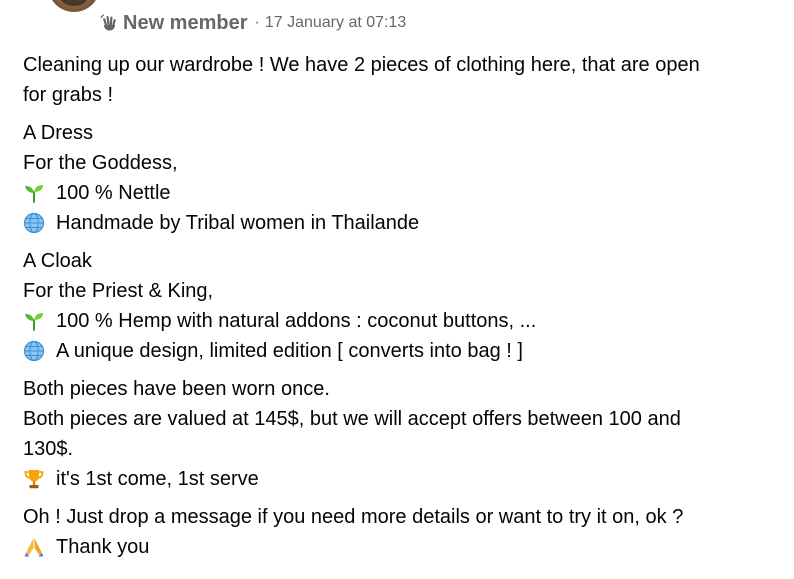 This screenshot has height=579, width=794. What do you see at coordinates (404, 163) in the screenshot?
I see `post-line: For the Goddess,` at bounding box center [404, 163].